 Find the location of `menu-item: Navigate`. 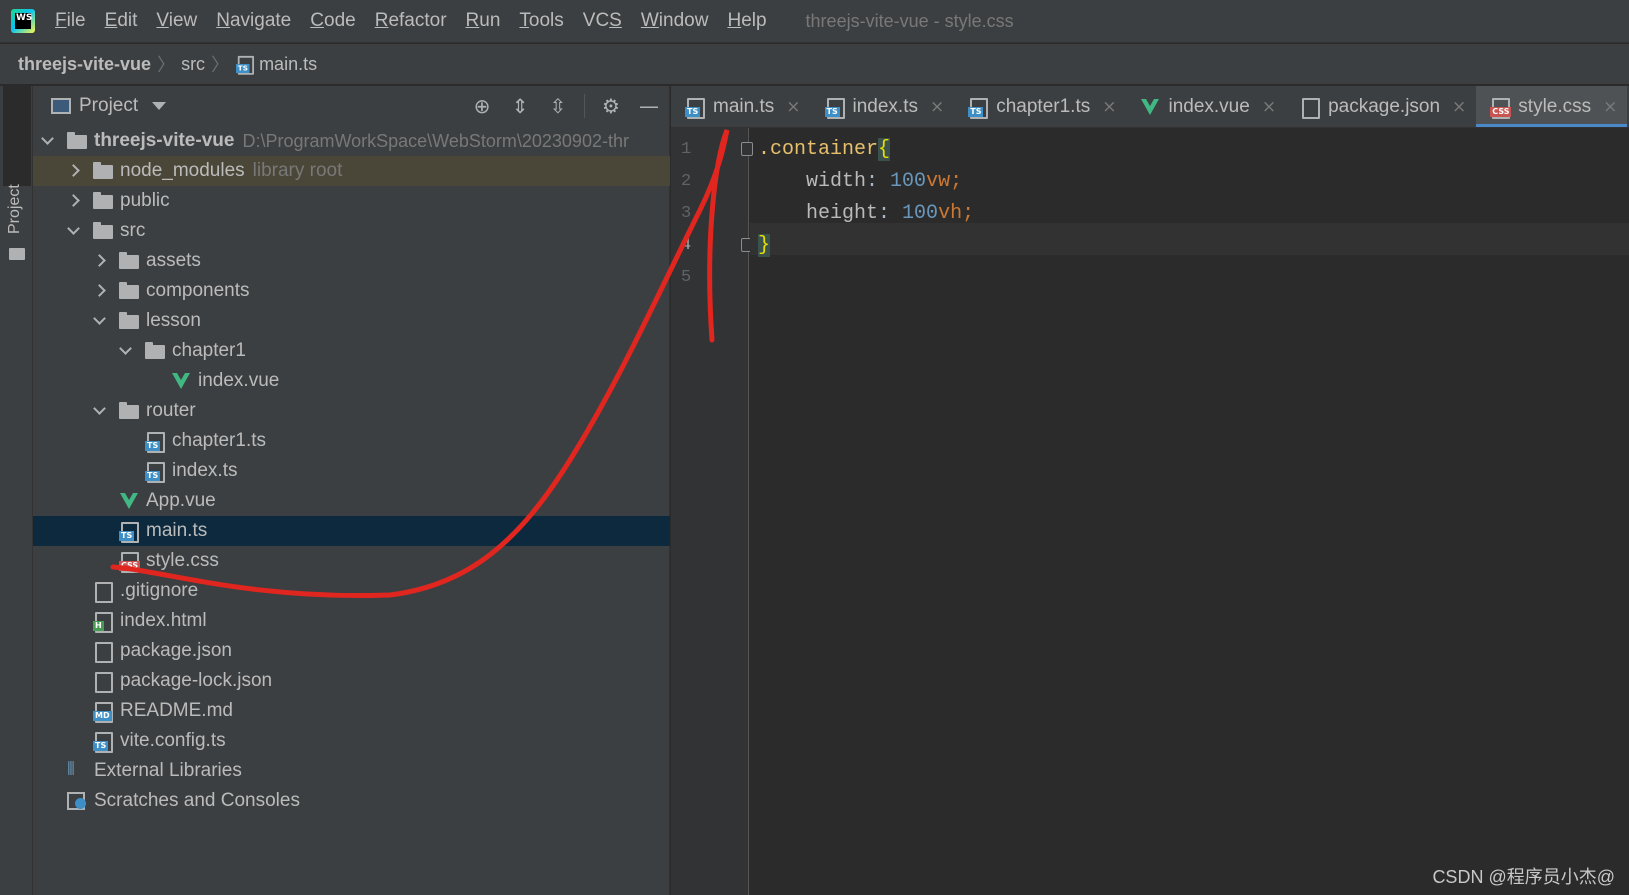

menu-item: Navigate is located at coordinates (253, 21).